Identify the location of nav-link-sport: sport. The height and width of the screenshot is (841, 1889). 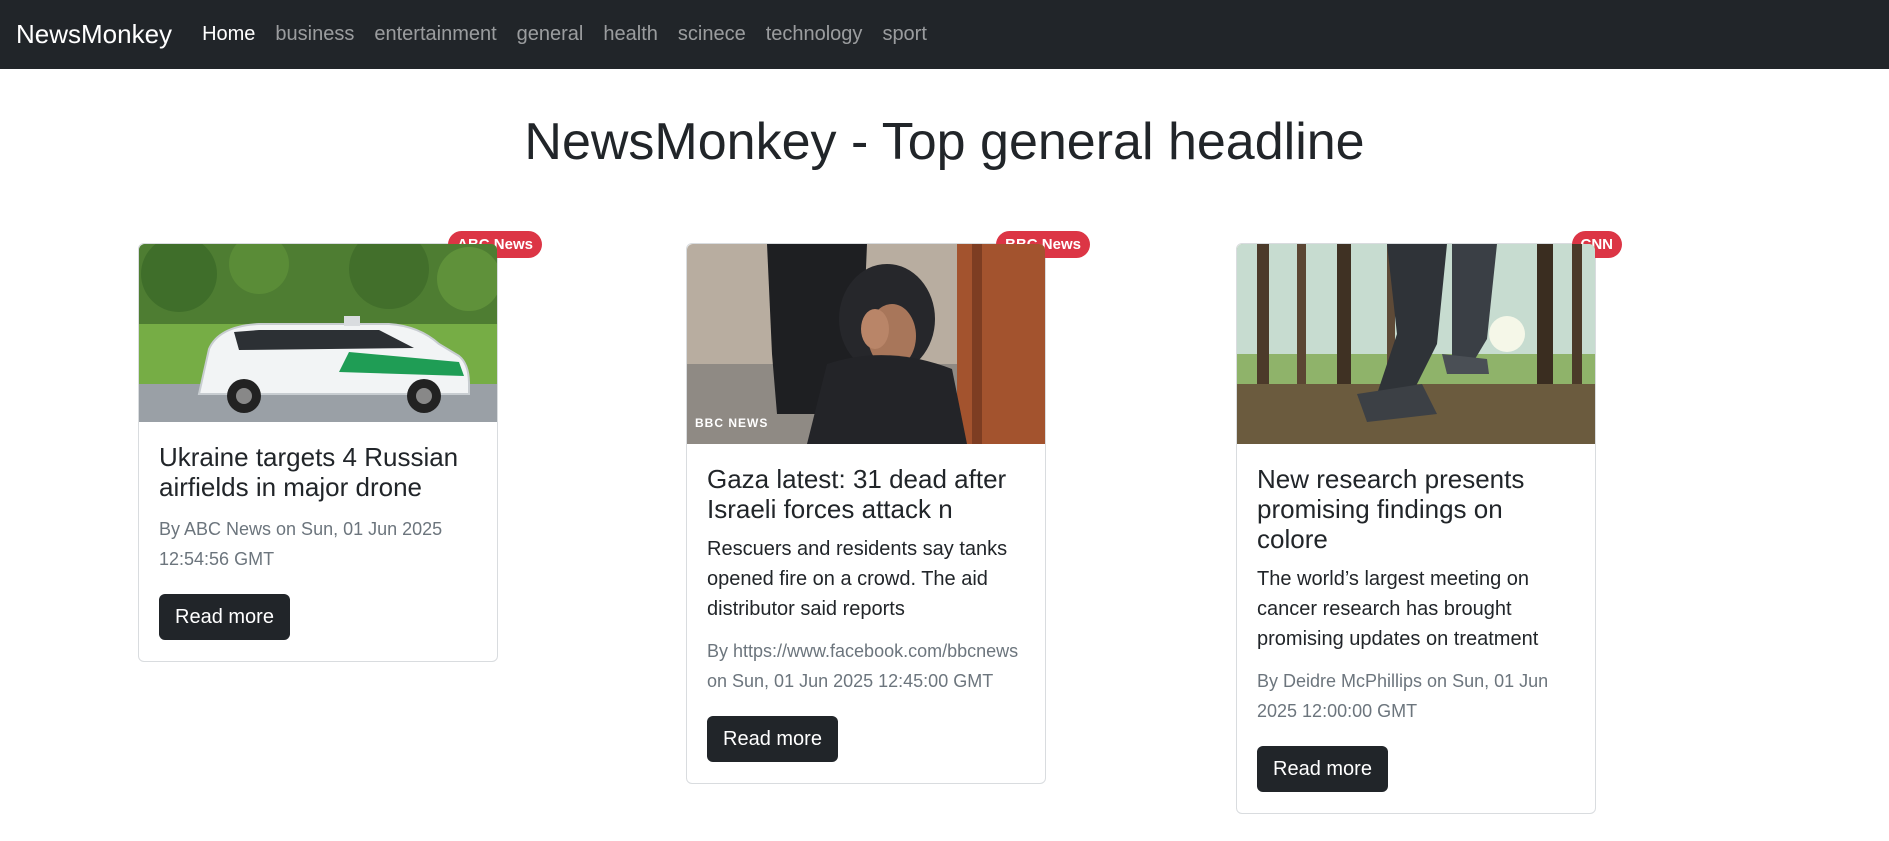
(904, 34).